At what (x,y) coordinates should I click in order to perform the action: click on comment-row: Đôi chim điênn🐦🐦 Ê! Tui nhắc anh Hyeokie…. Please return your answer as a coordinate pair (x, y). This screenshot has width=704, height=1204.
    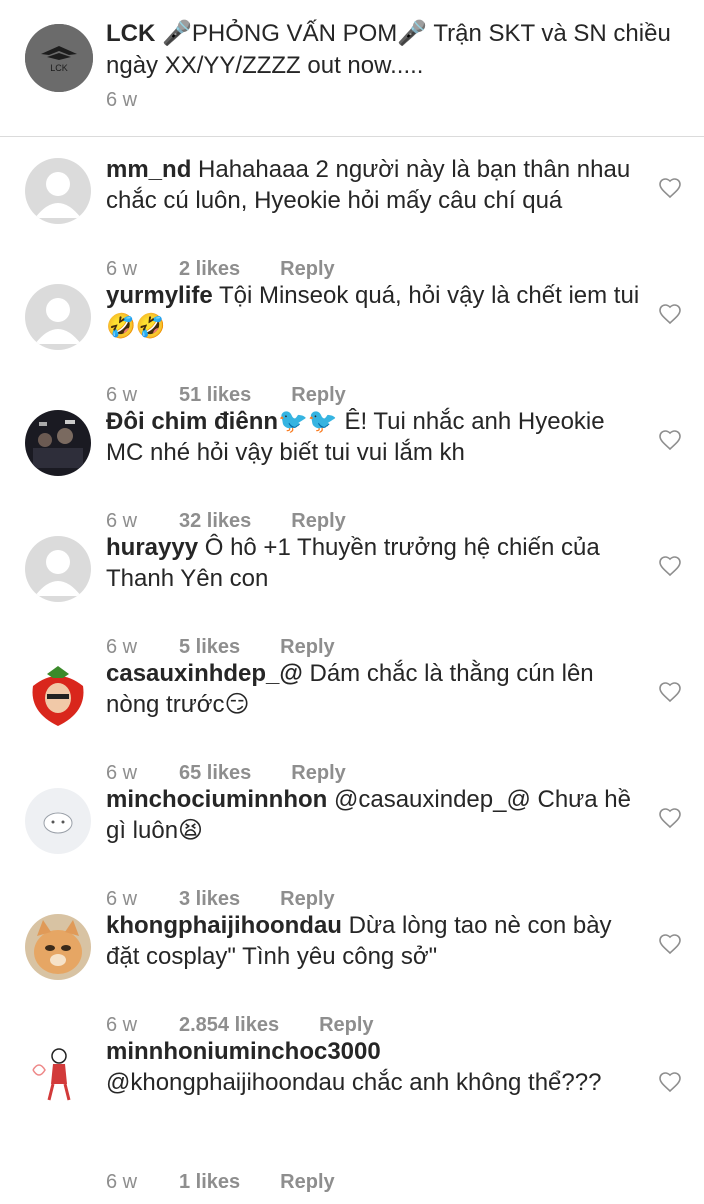
    Looking at the image, I should click on (352, 463).